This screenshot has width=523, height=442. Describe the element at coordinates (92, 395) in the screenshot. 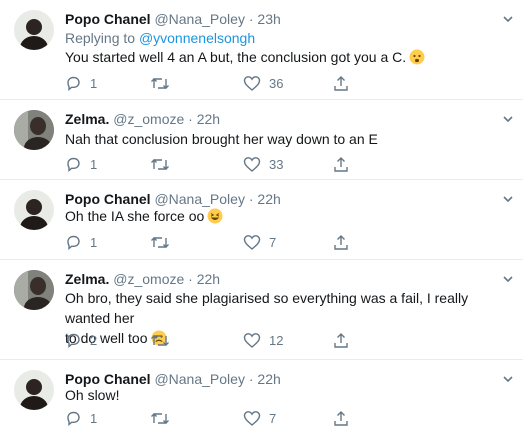

I see `tweet-text: Oh slow!` at that location.